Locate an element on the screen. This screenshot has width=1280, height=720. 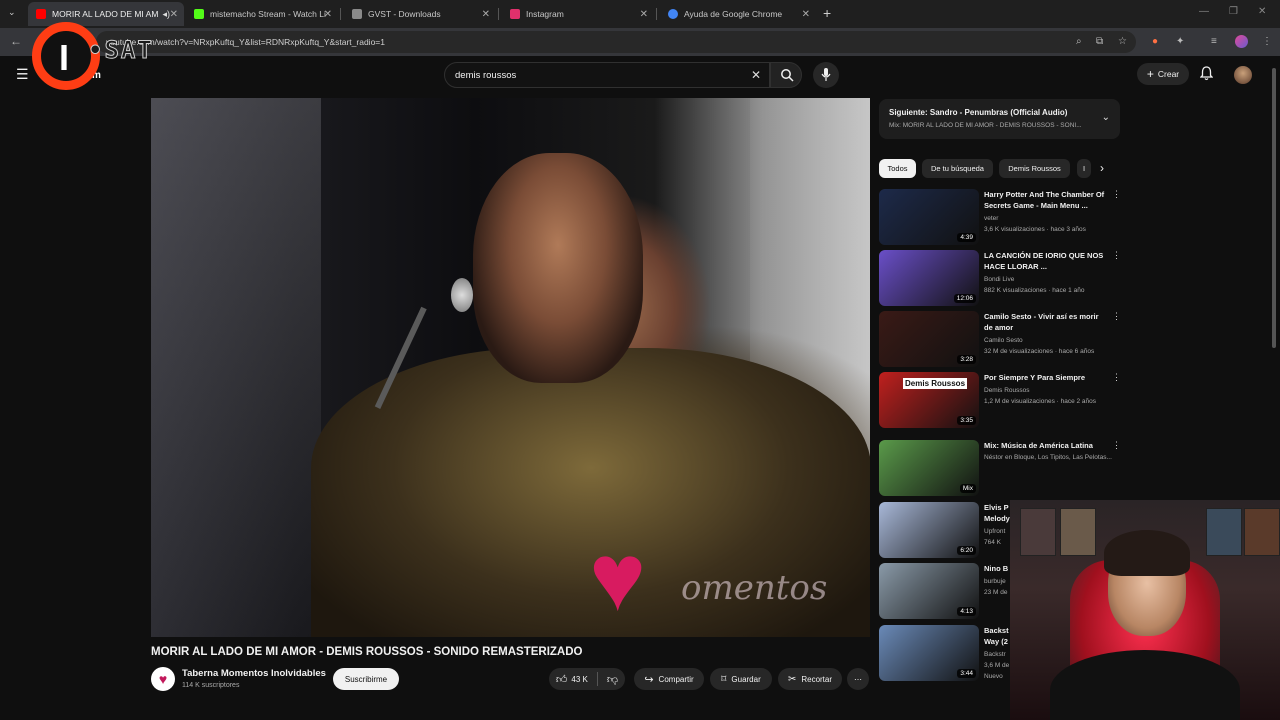
video-thumbnail: Demis Roussos 3:35 is located at coordinates (929, 400).